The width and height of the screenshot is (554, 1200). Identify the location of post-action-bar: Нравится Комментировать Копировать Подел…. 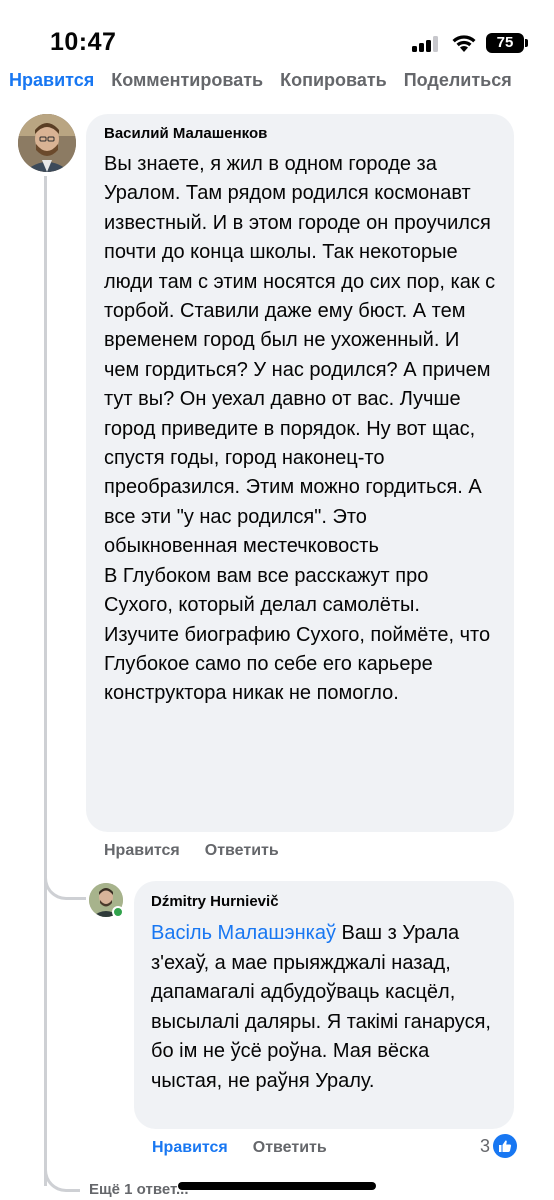
(277, 85).